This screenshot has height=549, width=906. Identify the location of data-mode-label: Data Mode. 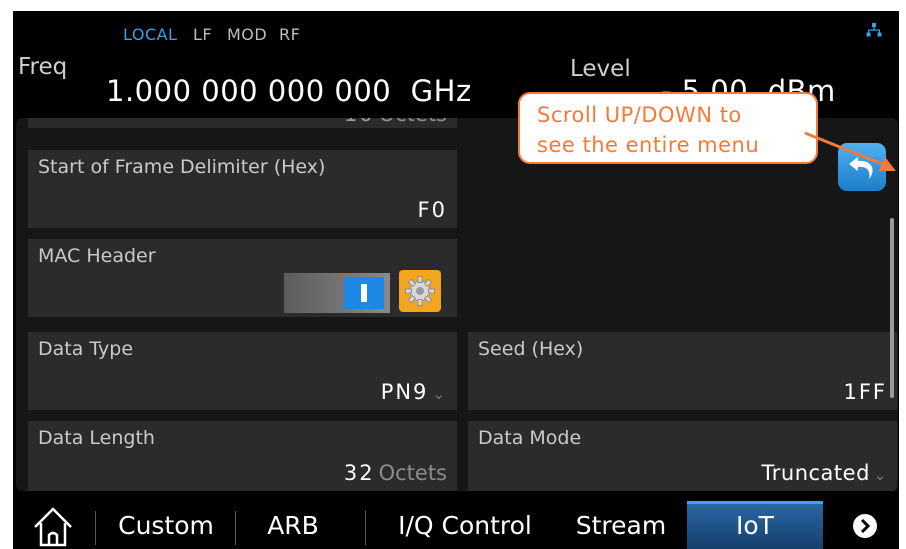
(530, 438).